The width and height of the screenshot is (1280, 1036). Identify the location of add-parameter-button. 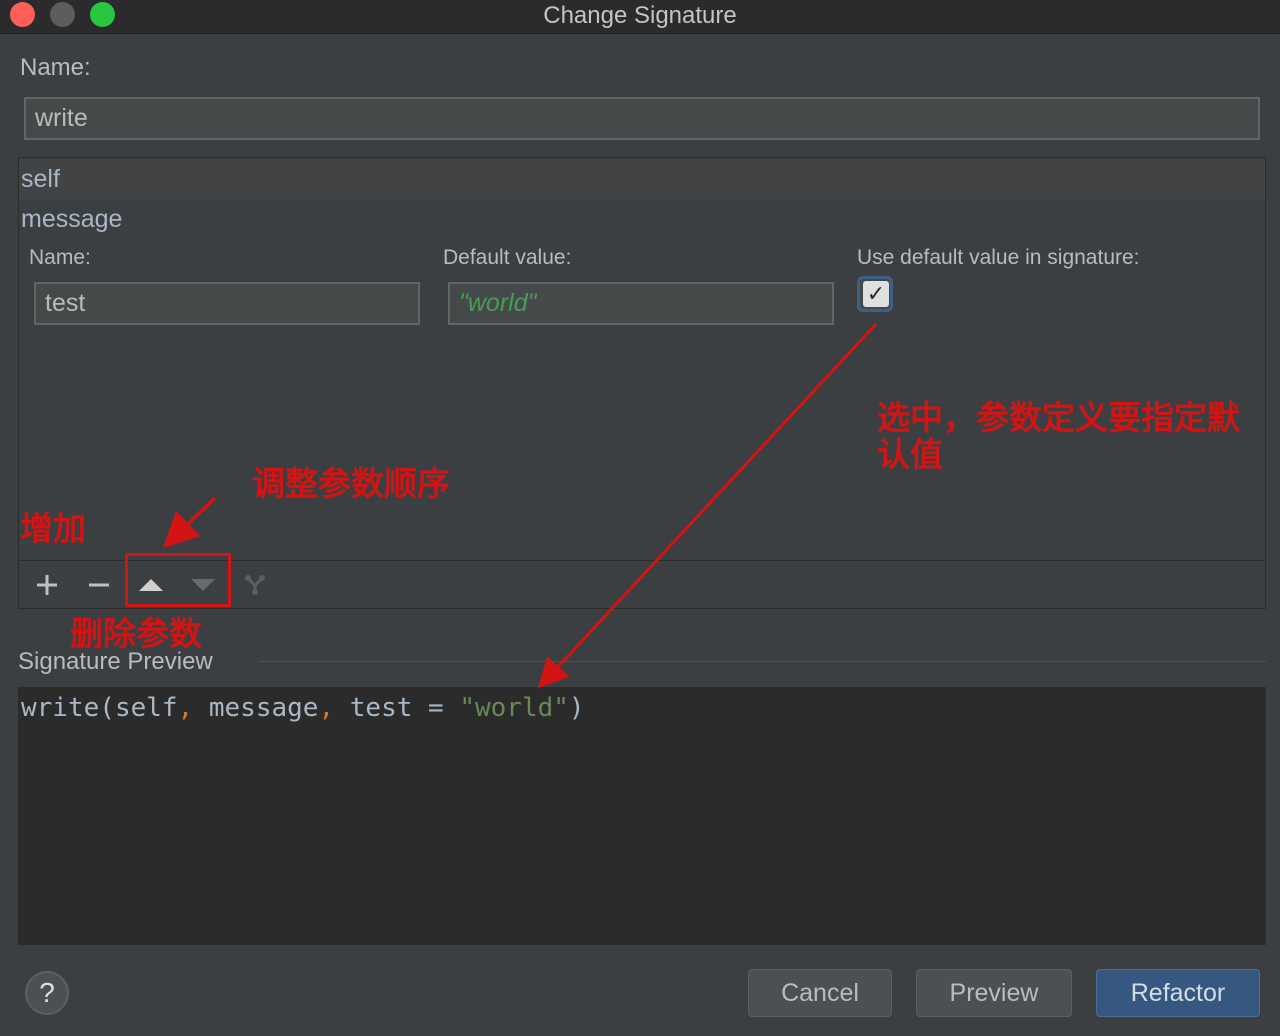
(47, 585).